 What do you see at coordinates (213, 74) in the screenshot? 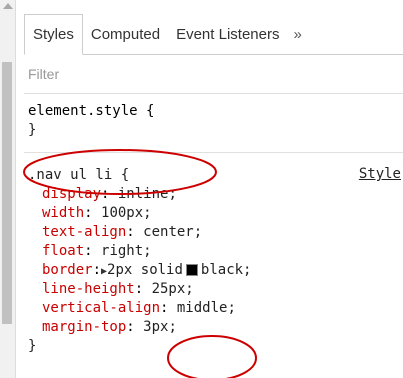
I see `filter-input: Filter` at bounding box center [213, 74].